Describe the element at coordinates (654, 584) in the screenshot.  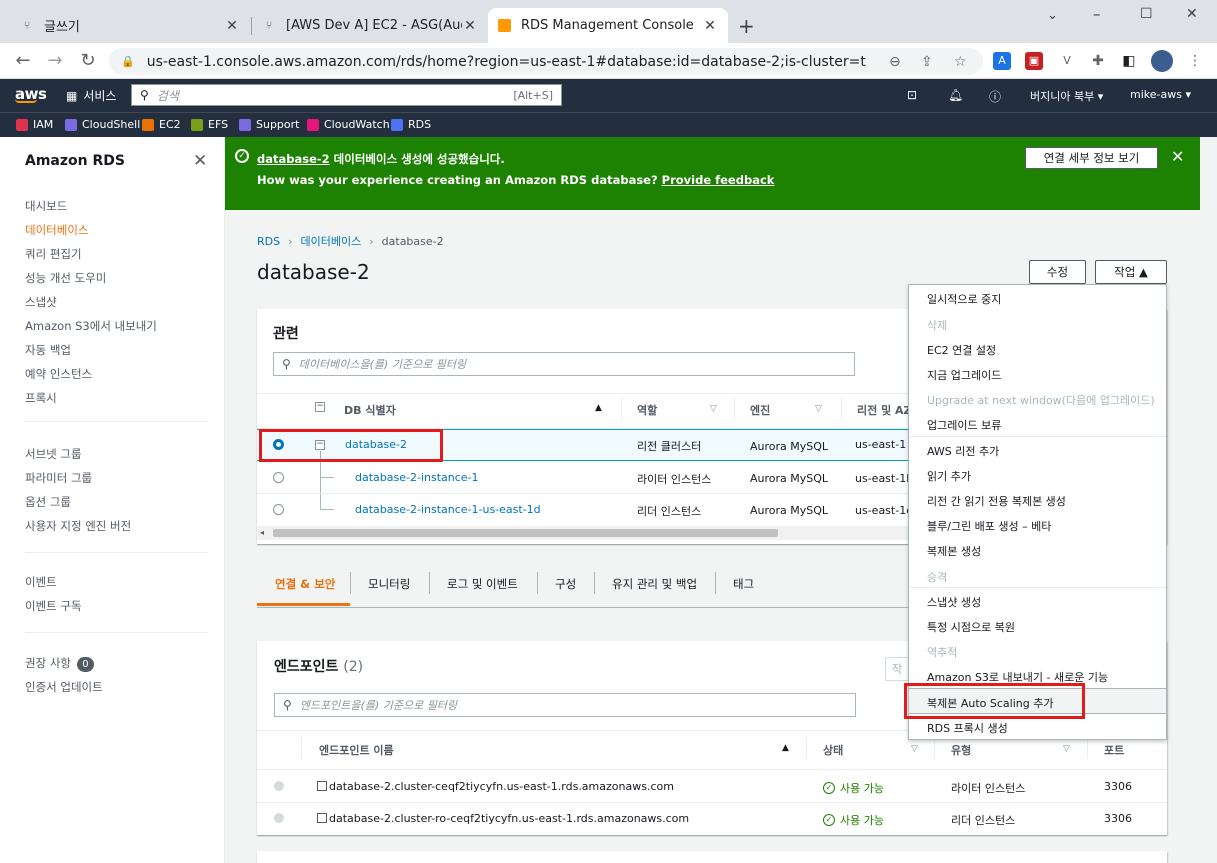
I see `tab-maintenance-backups: 유지 관리 및 백업` at that location.